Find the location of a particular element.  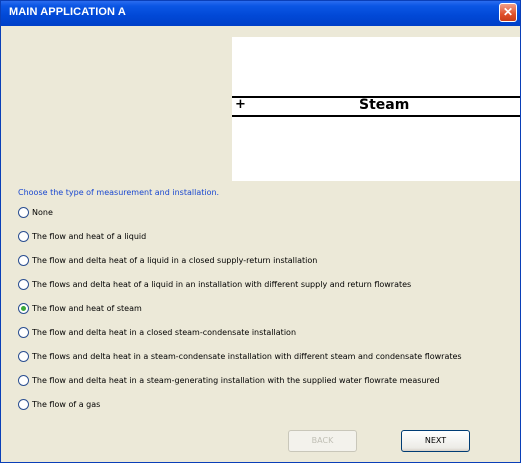

pipe-diagram: + Steam is located at coordinates (376, 106).